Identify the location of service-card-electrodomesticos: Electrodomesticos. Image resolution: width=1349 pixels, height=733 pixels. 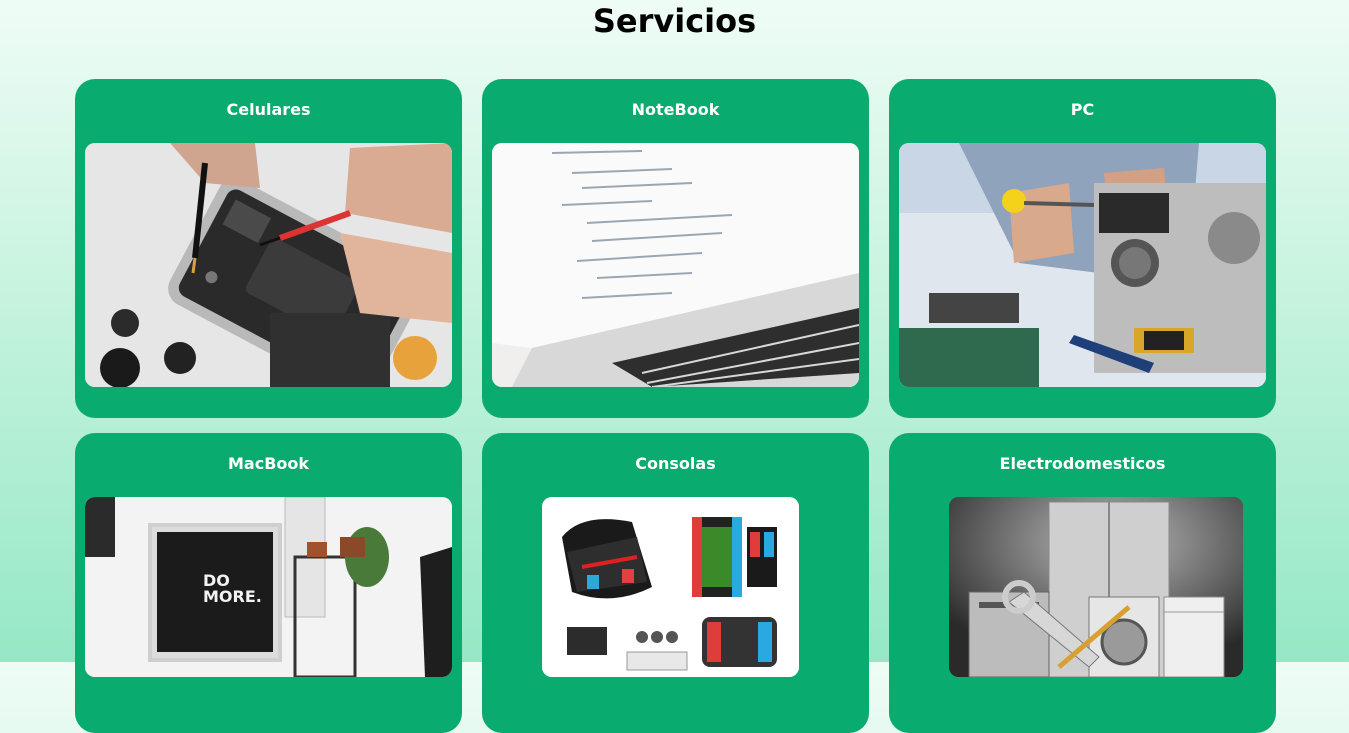
(1082, 583).